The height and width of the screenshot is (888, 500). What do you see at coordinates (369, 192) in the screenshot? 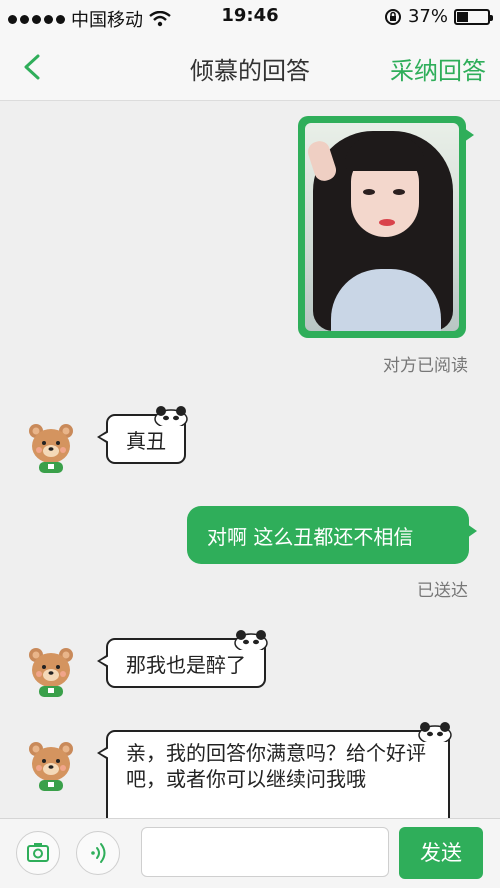
I see `photo-eye-left` at bounding box center [369, 192].